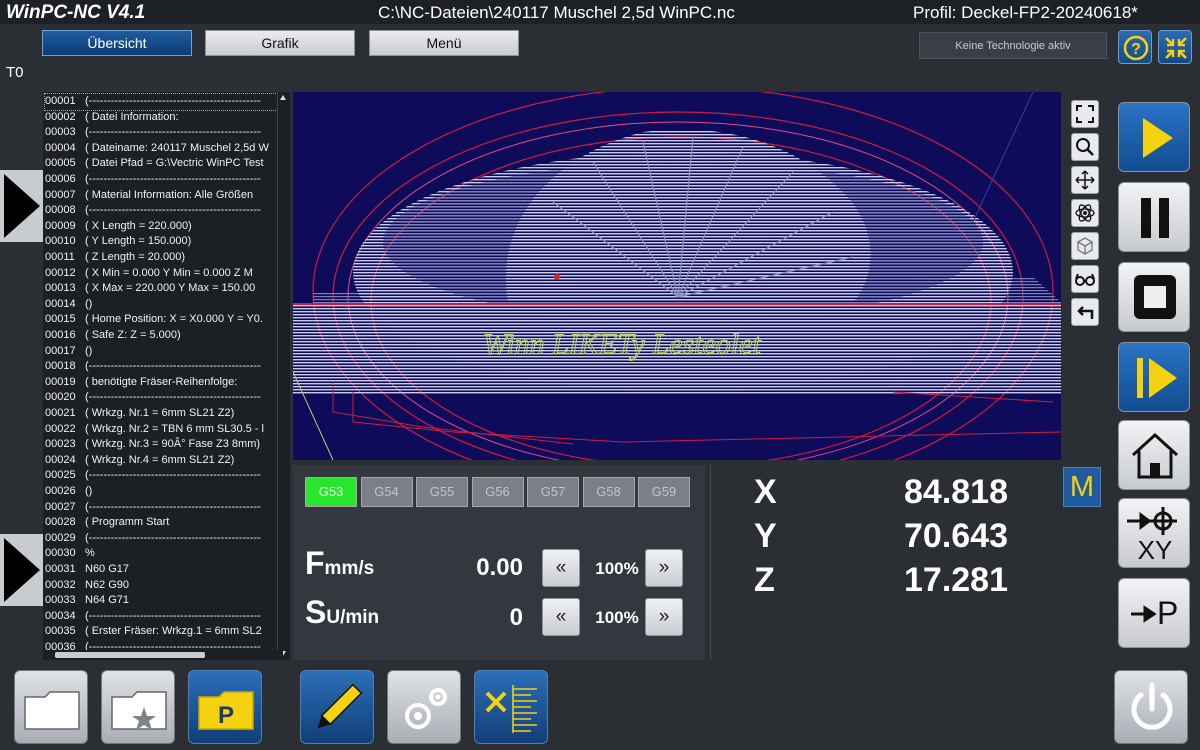 This screenshot has height=750, width=1200. I want to click on line-text: ( Wrkzg. Nr.3 = 90Â° Fase Z3 8mm), so click(173, 444).